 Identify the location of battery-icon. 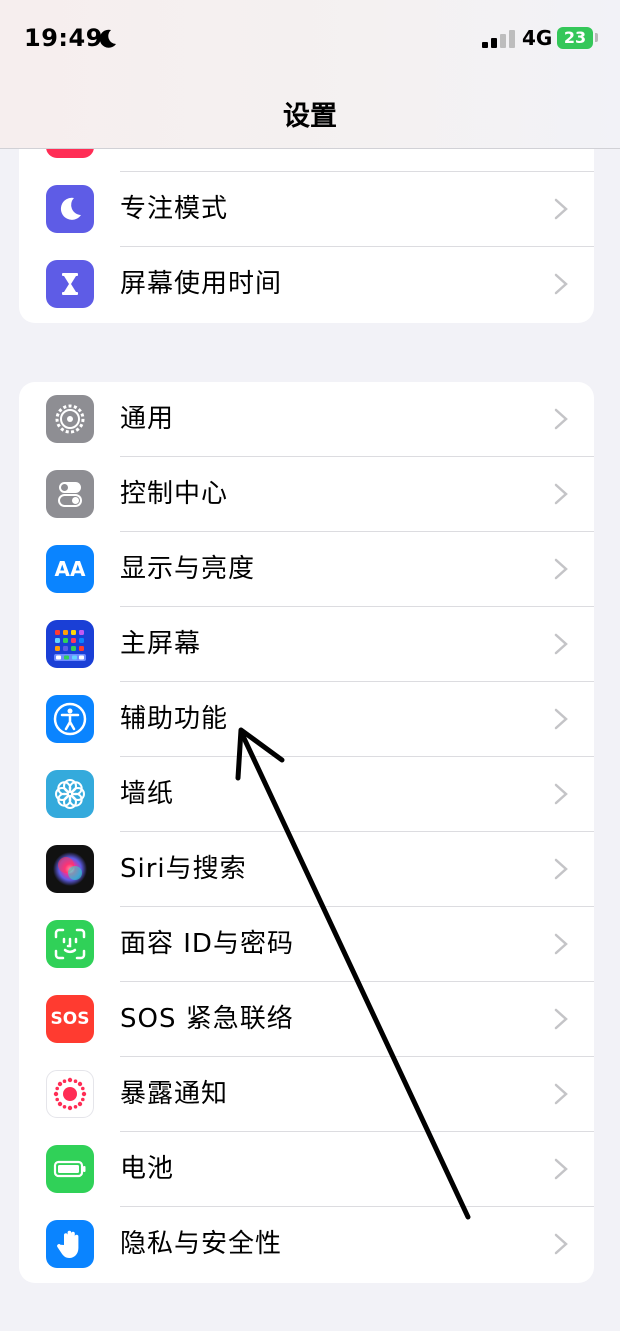
(70, 1169).